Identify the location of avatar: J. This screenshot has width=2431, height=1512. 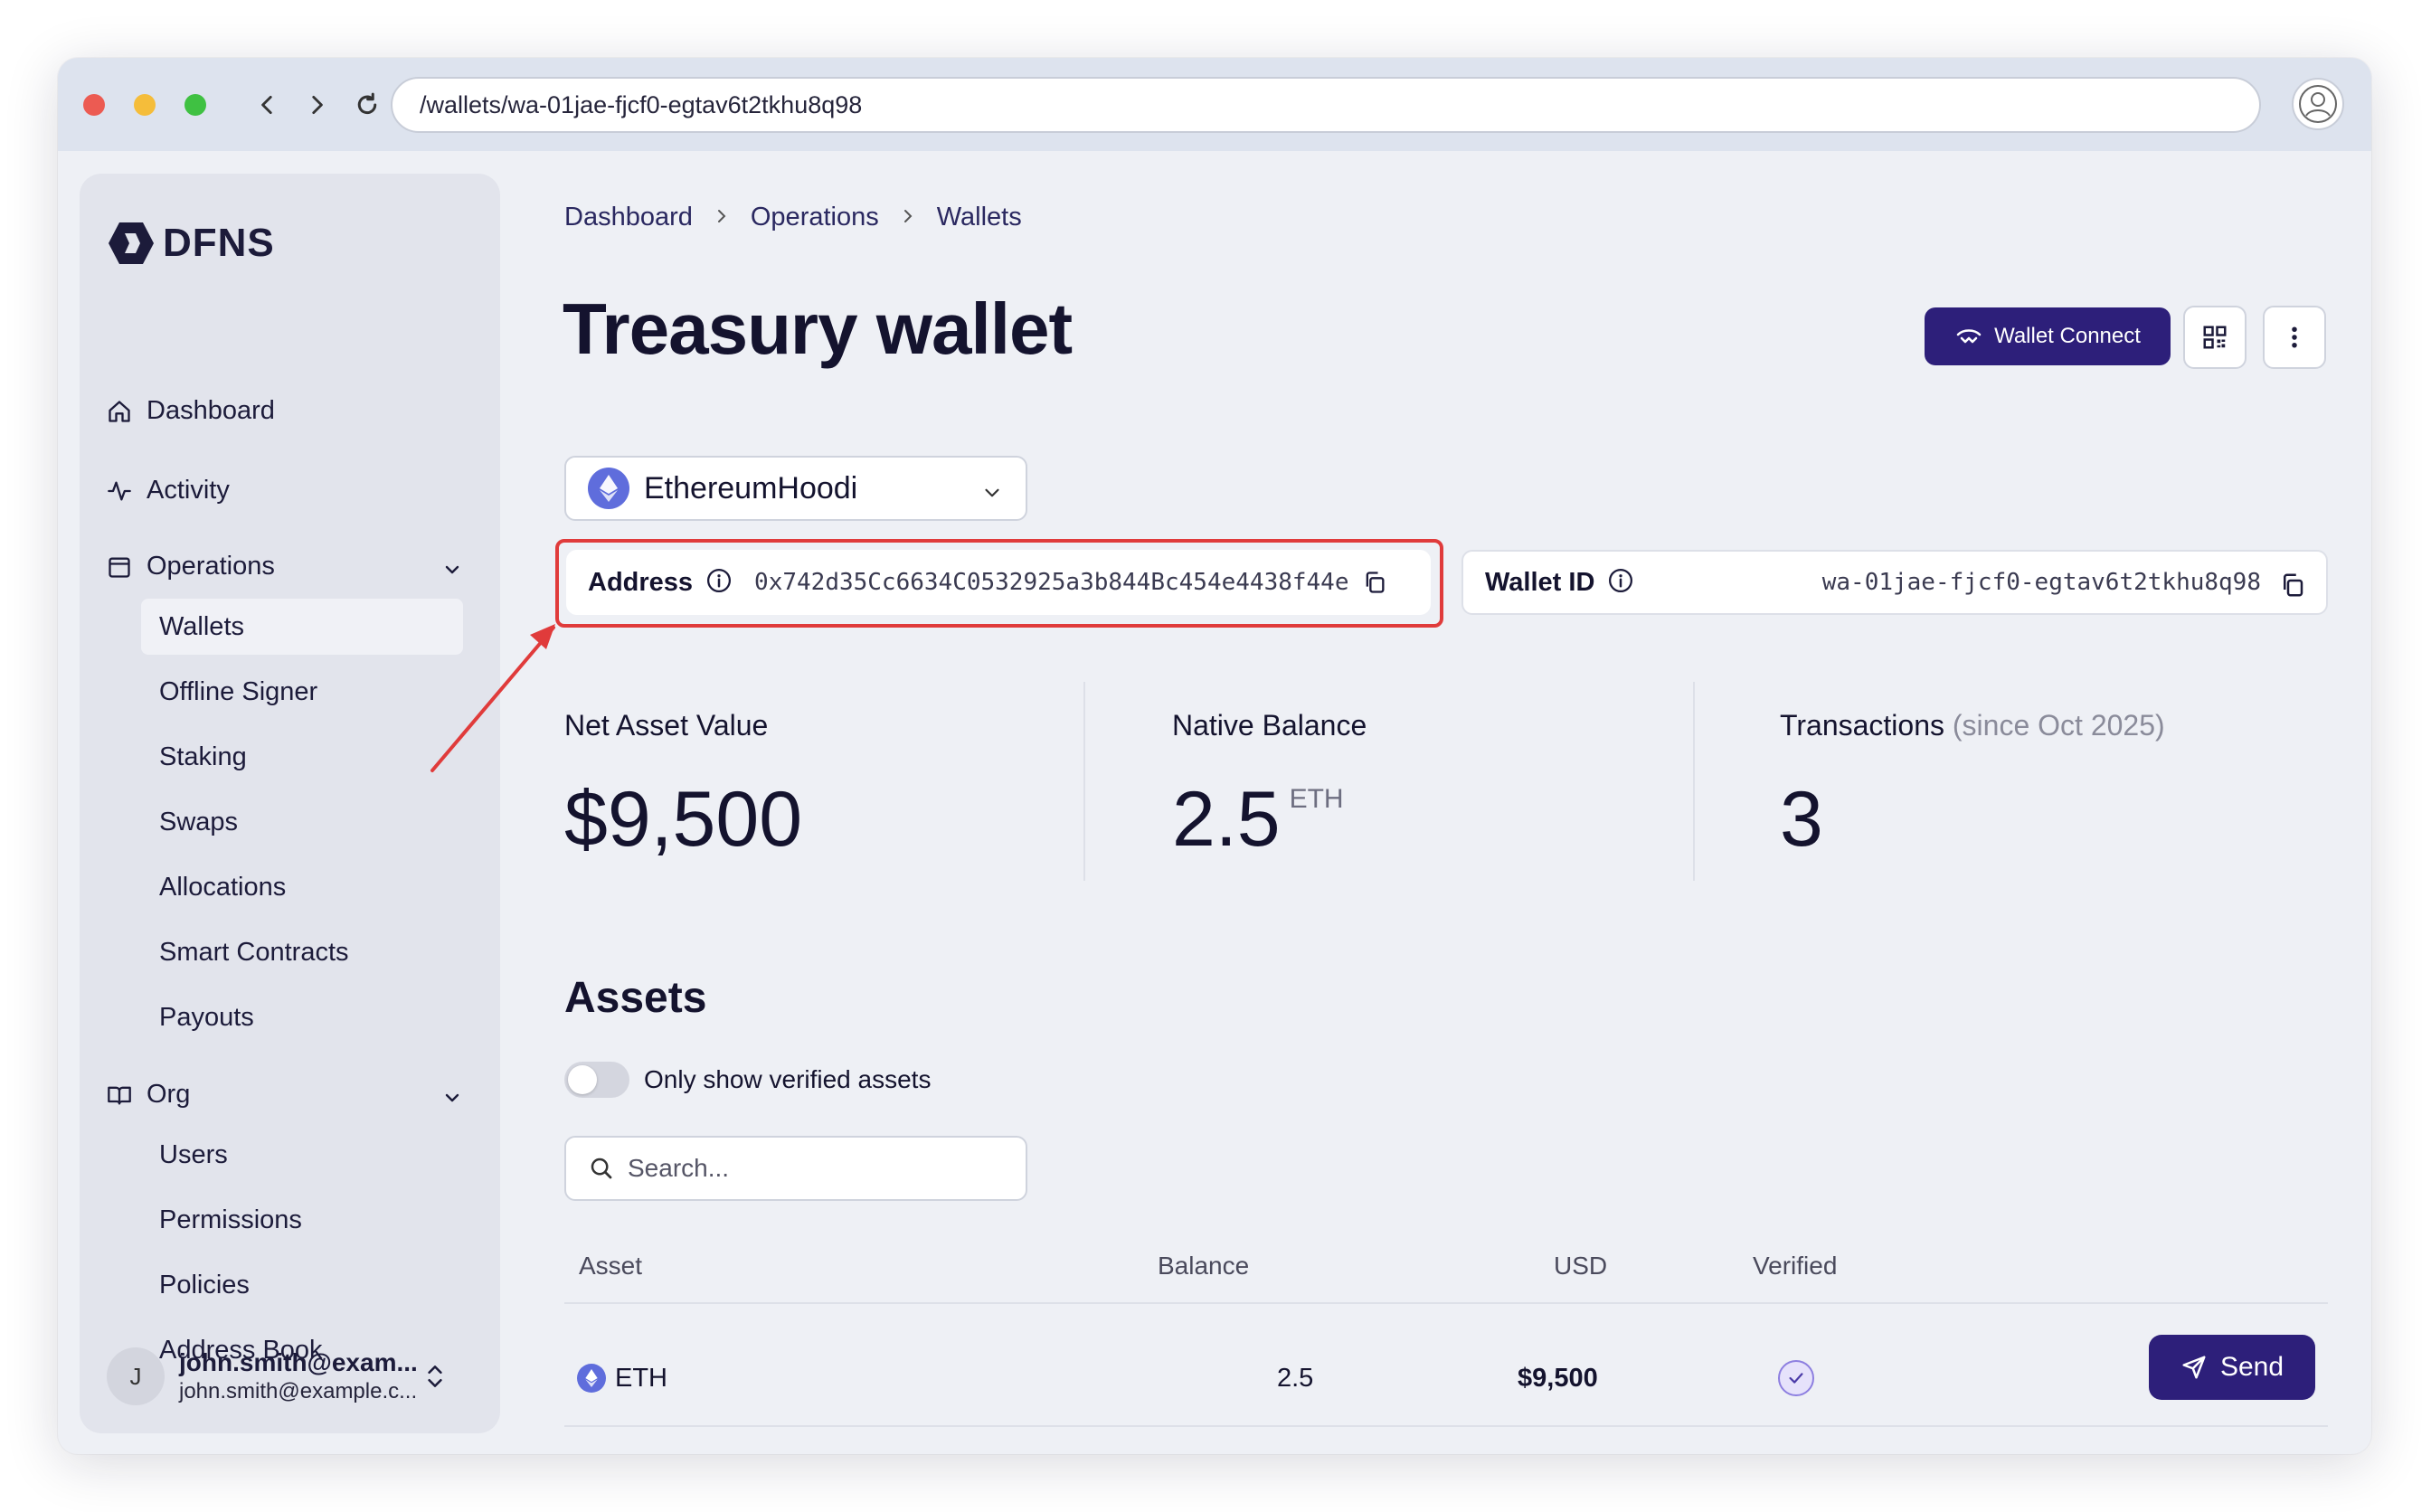
(136, 1376).